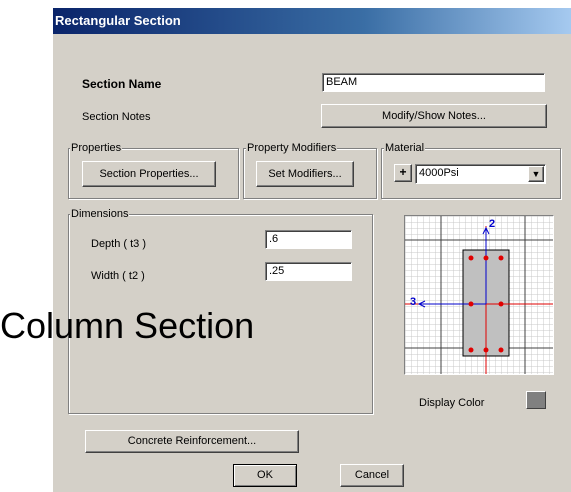  I want to click on section-name-input: BEAM, so click(433, 82).